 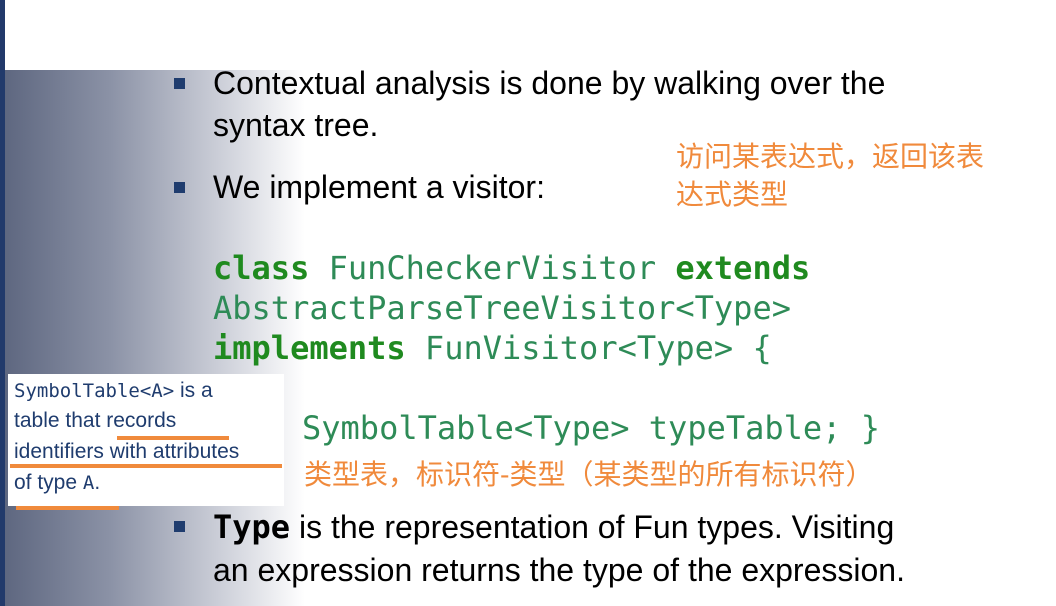 I want to click on code-line-2: AbstractParseTreeVisitor<Type>, so click(x=502, y=308).